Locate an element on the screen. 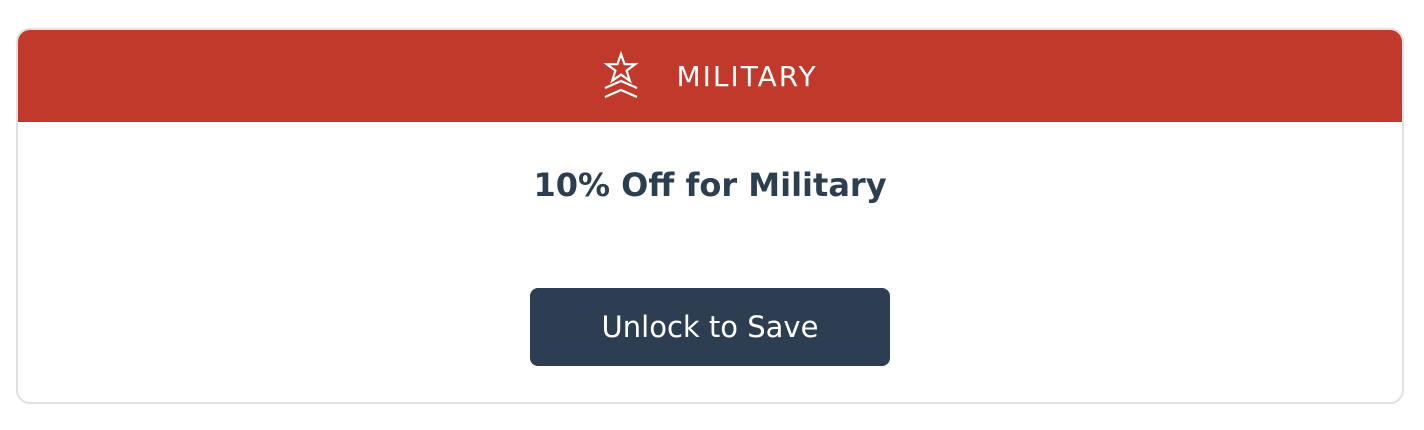  unlock-to-save-button: Unlock to Save is located at coordinates (710, 327).